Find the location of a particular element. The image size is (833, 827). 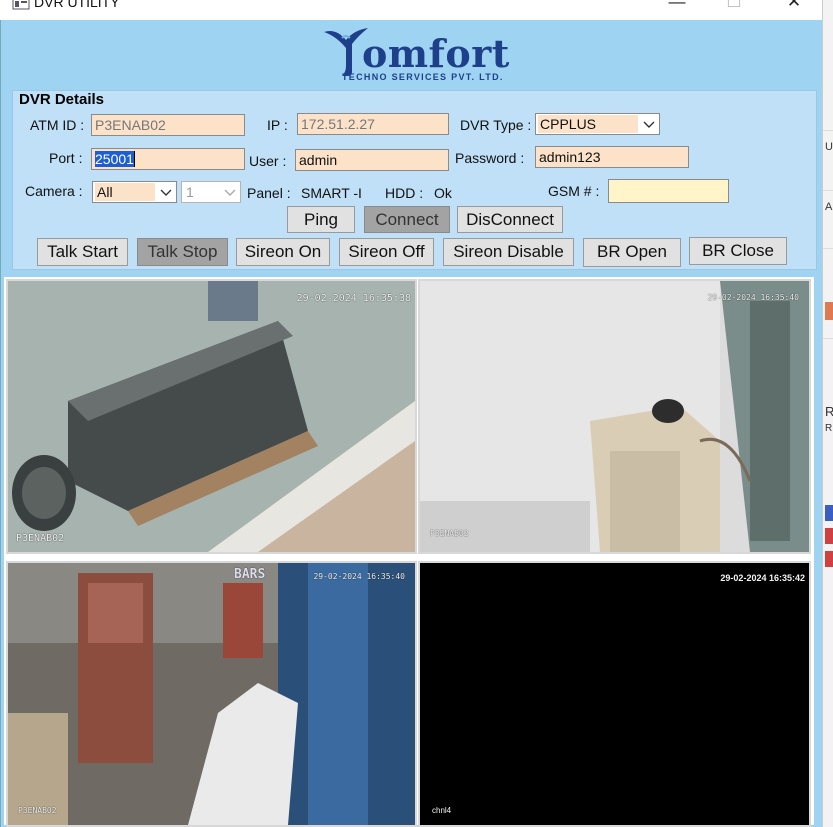

ip-label: IP : is located at coordinates (277, 125).